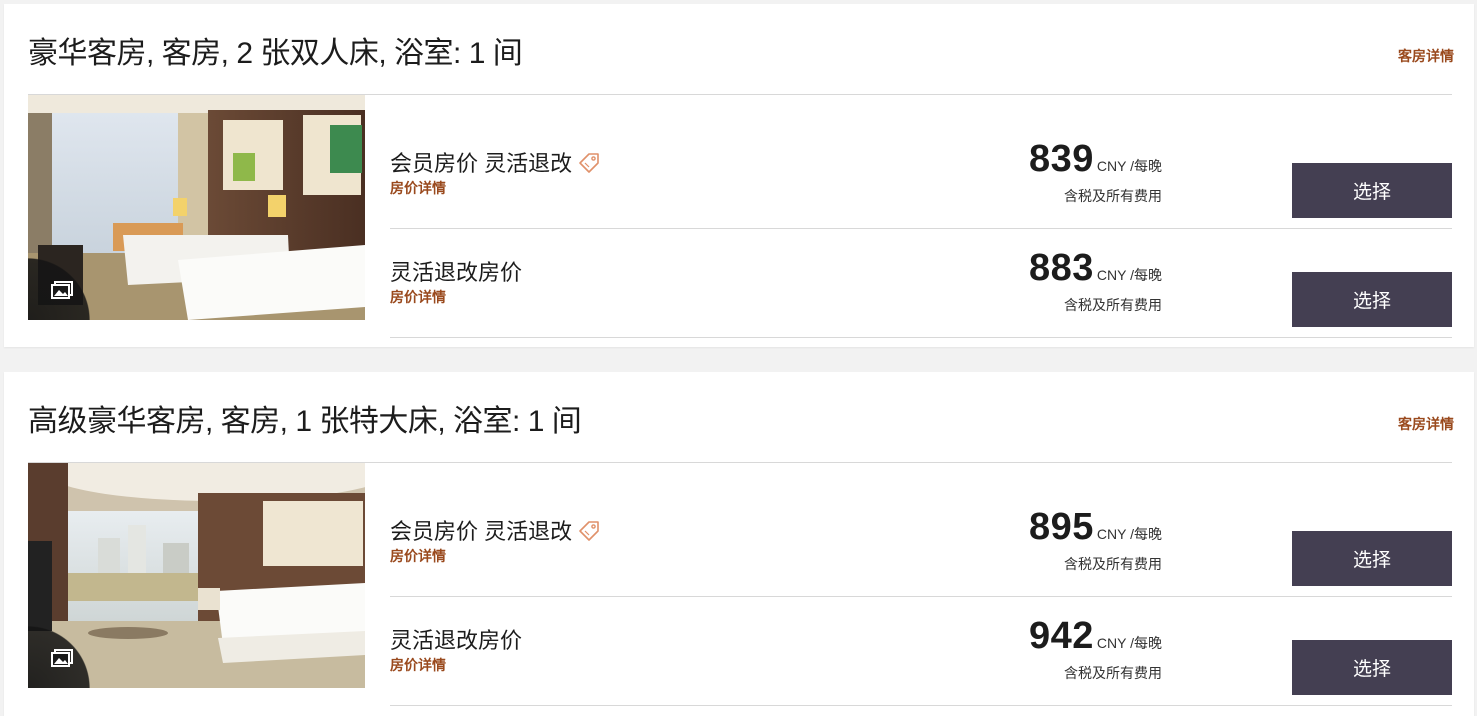 This screenshot has width=1477, height=716. What do you see at coordinates (1061, 159) in the screenshot?
I see `price-amount: 839` at bounding box center [1061, 159].